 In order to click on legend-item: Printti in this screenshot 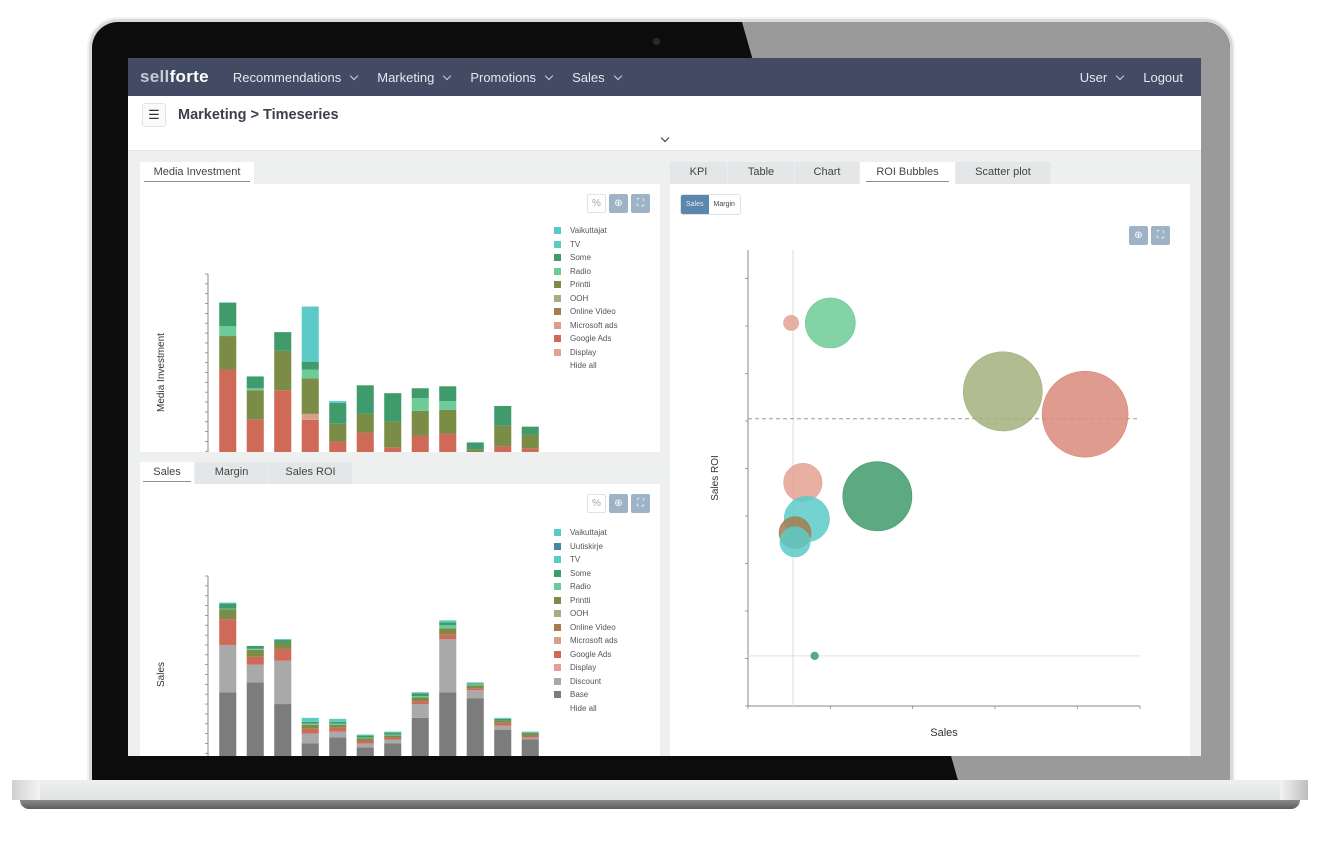, I will do `click(586, 601)`.